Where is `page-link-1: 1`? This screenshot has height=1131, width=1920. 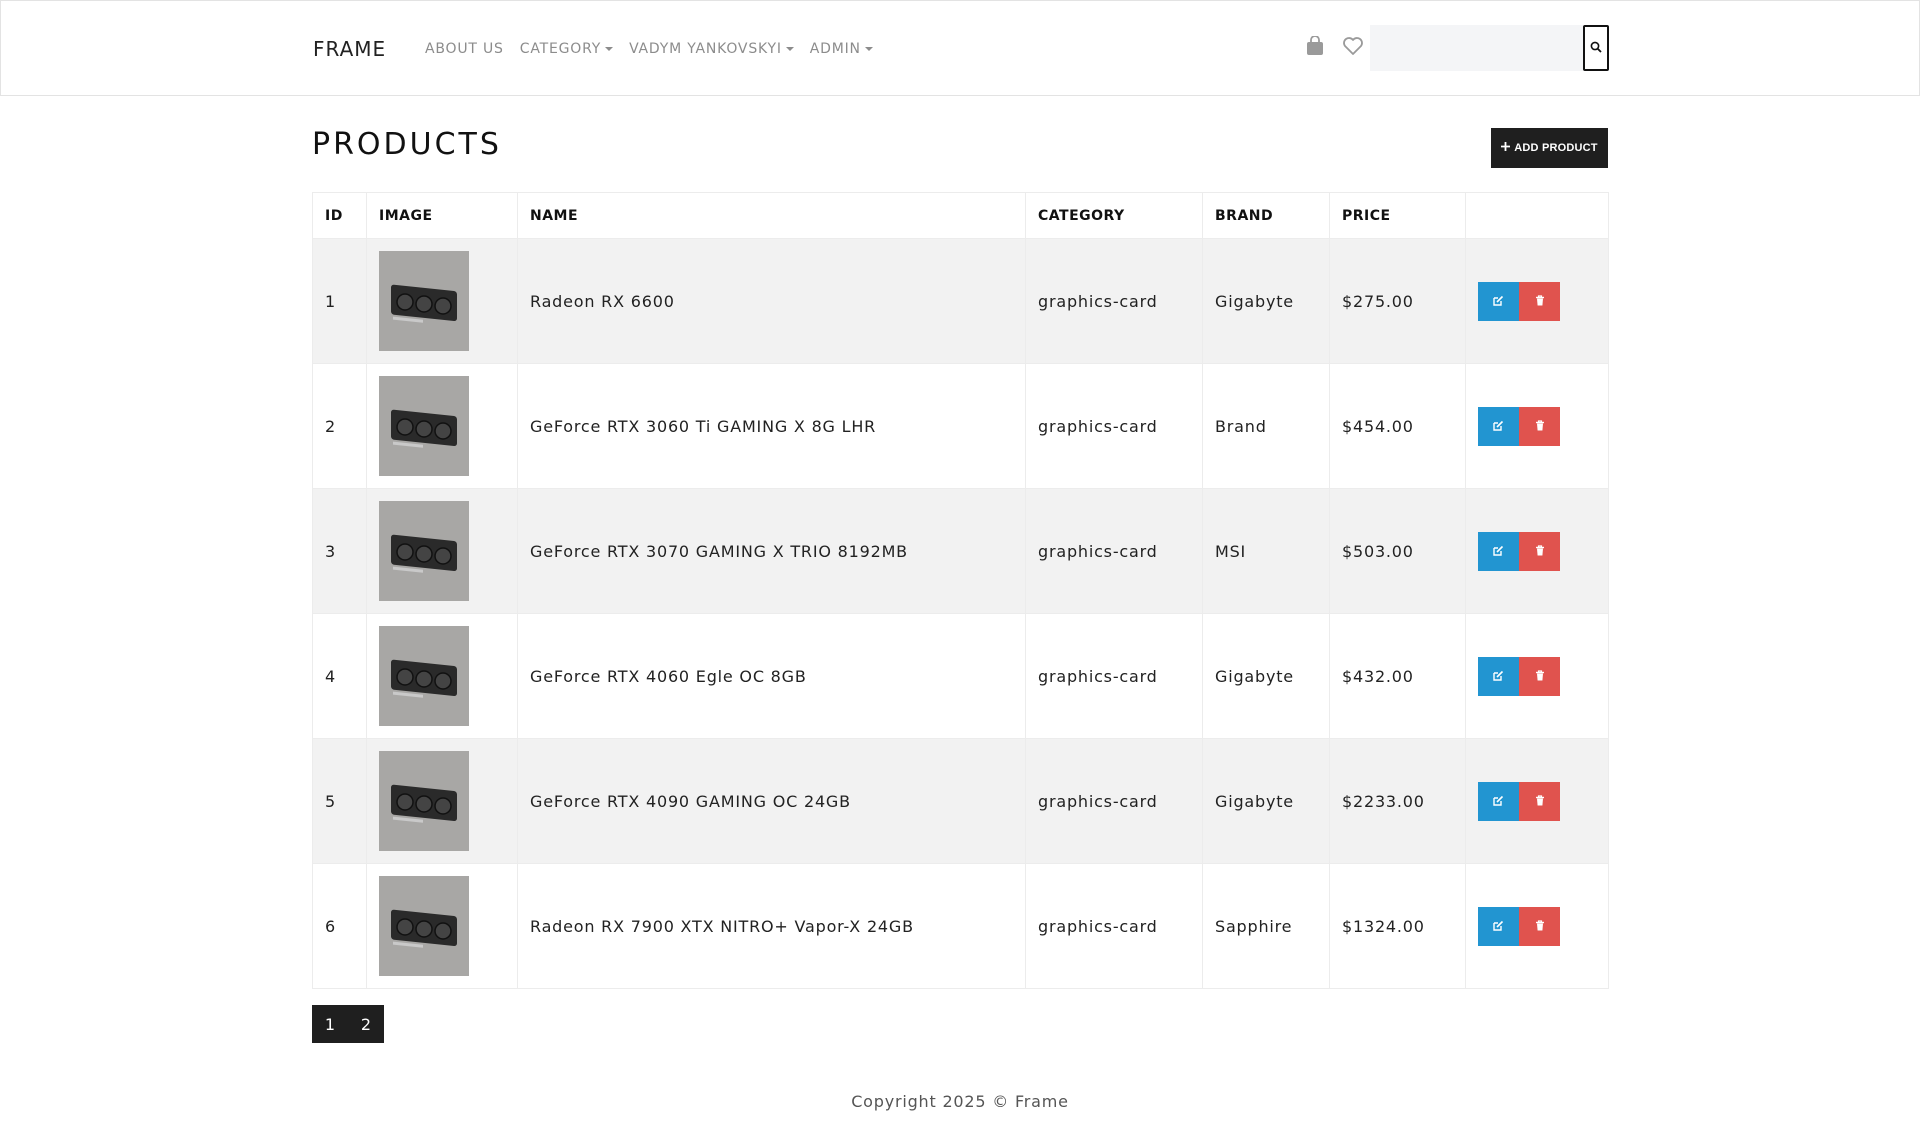
page-link-1: 1 is located at coordinates (330, 1024).